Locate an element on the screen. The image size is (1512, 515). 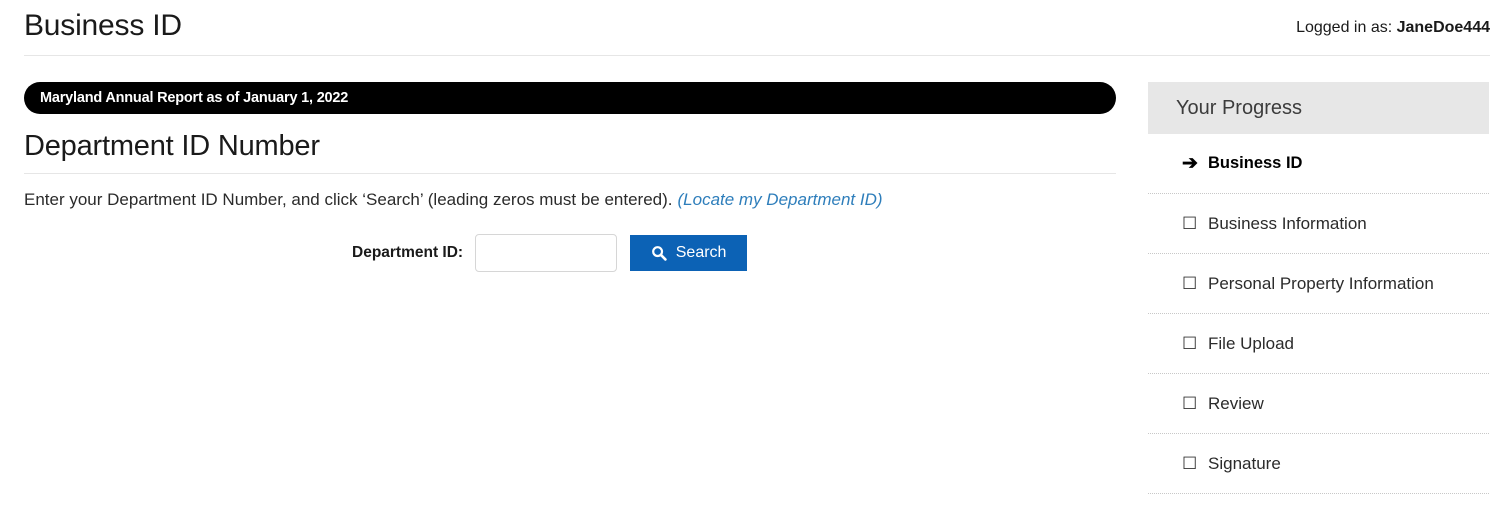
arrow-right-icon: ➔ is located at coordinates (1190, 163).